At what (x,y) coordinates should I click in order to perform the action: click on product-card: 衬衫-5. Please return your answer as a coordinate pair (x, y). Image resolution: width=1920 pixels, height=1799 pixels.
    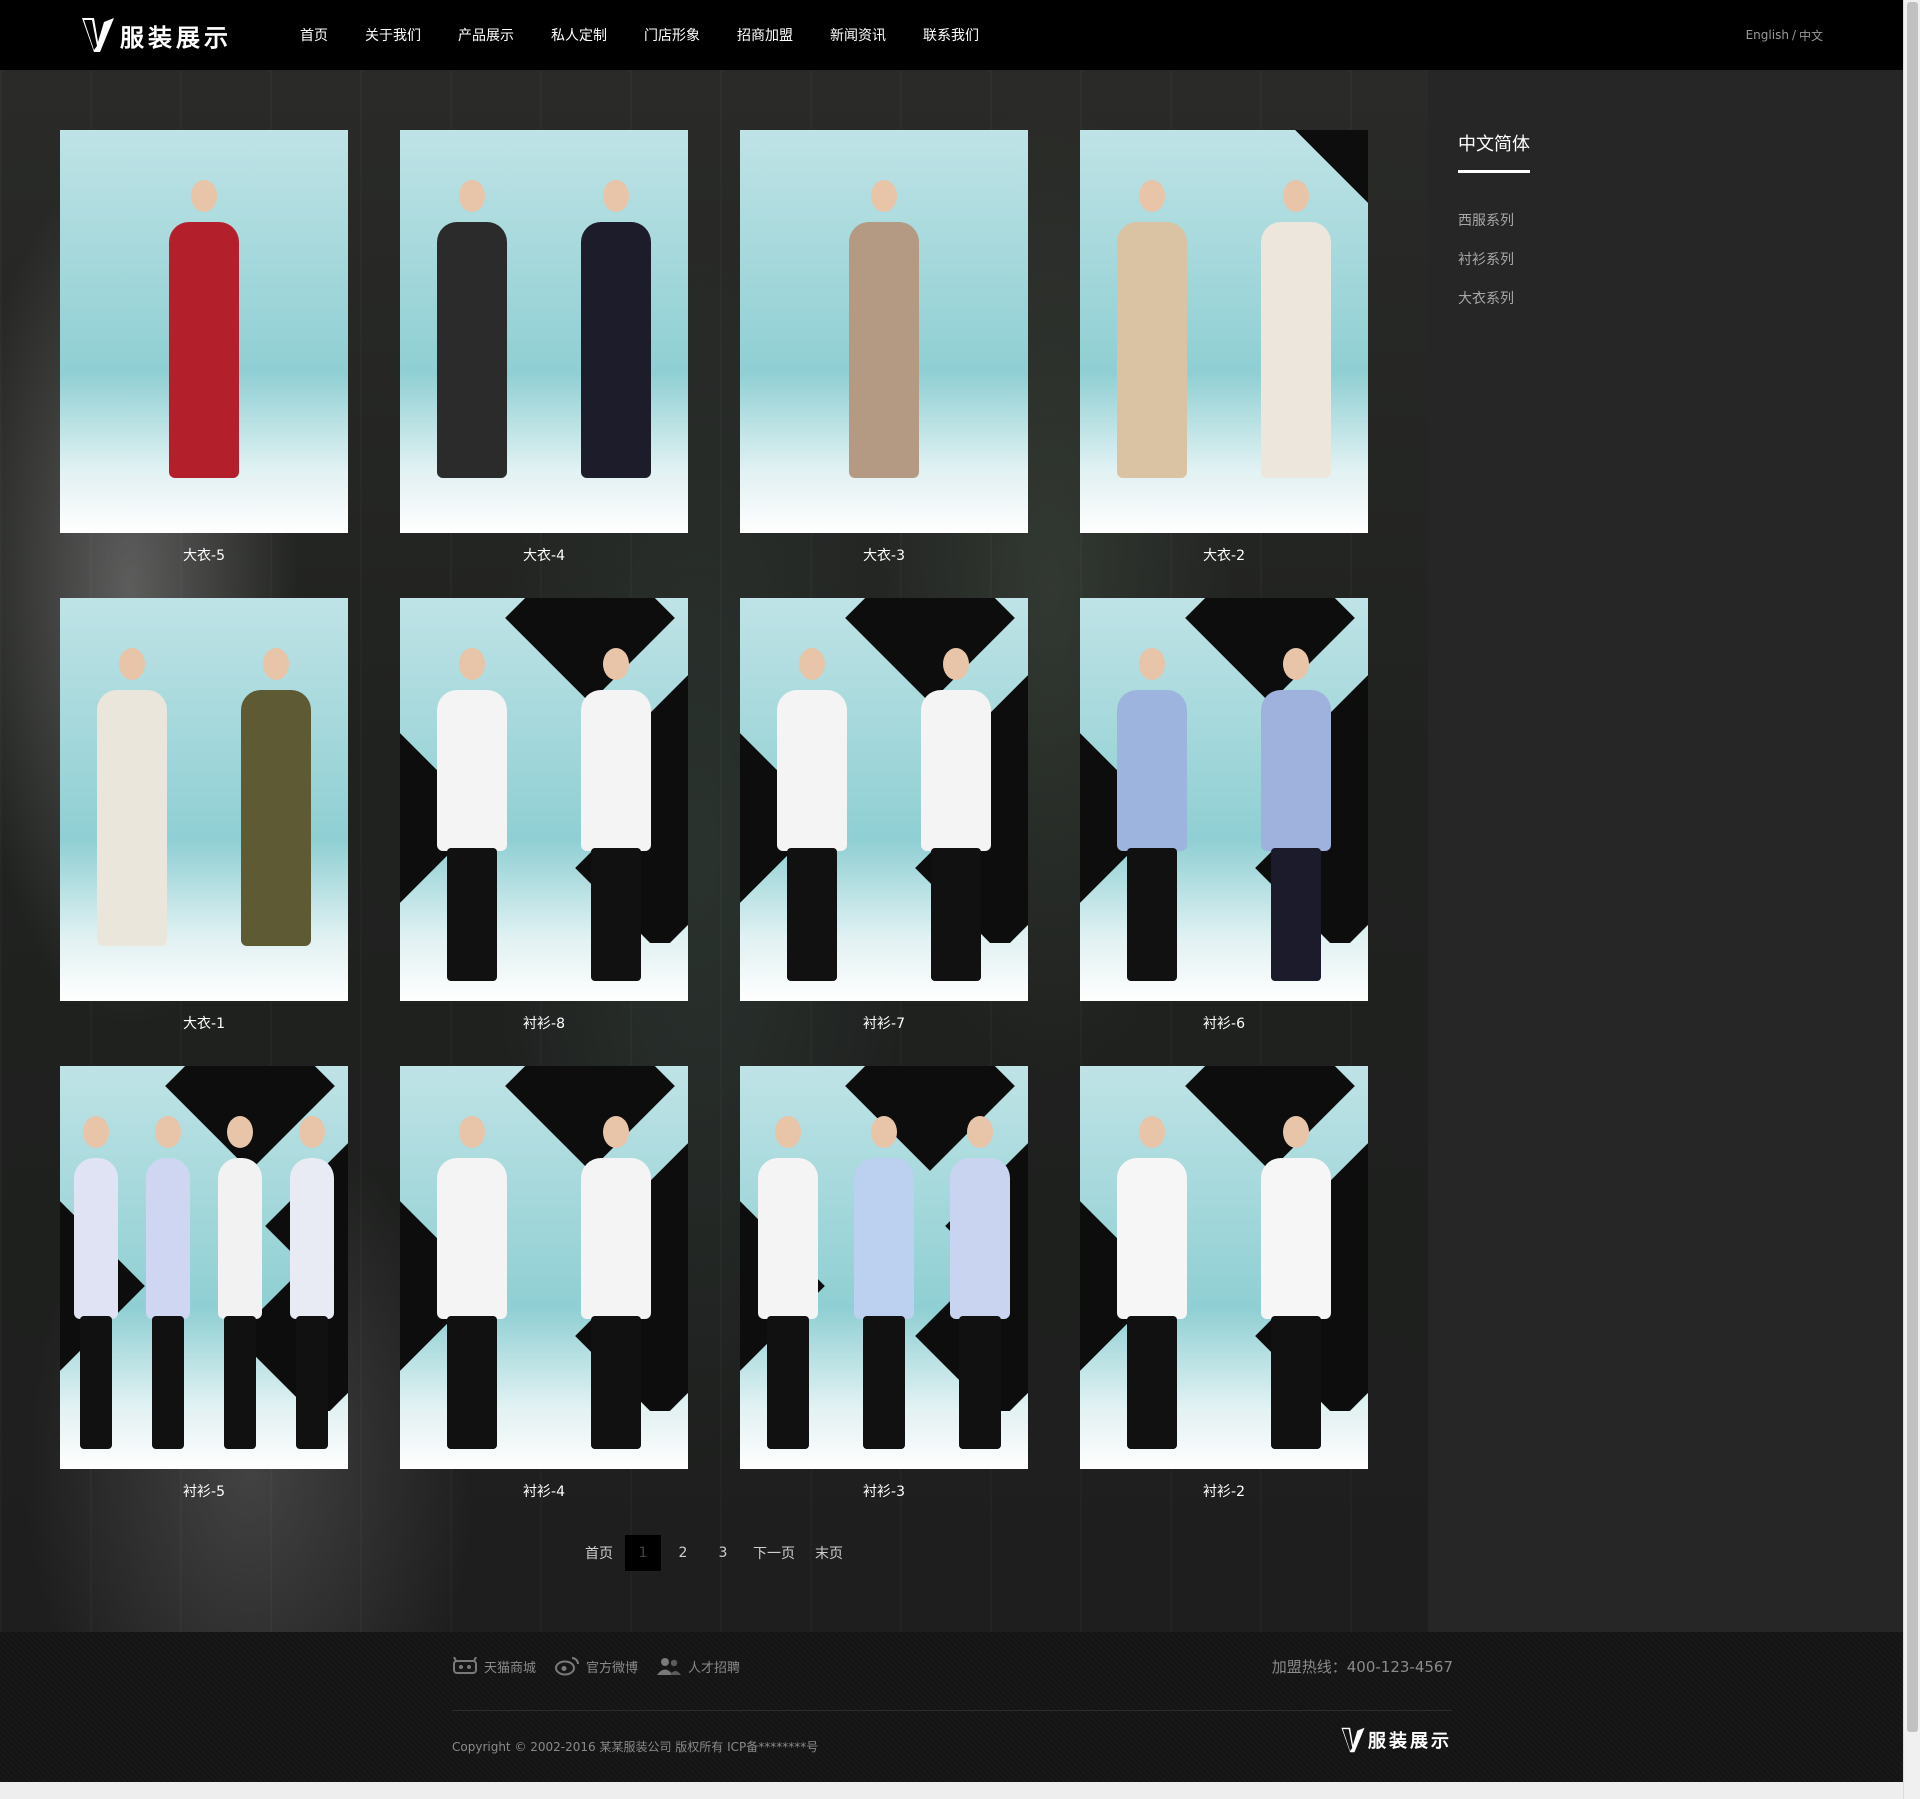
    Looking at the image, I should click on (204, 1288).